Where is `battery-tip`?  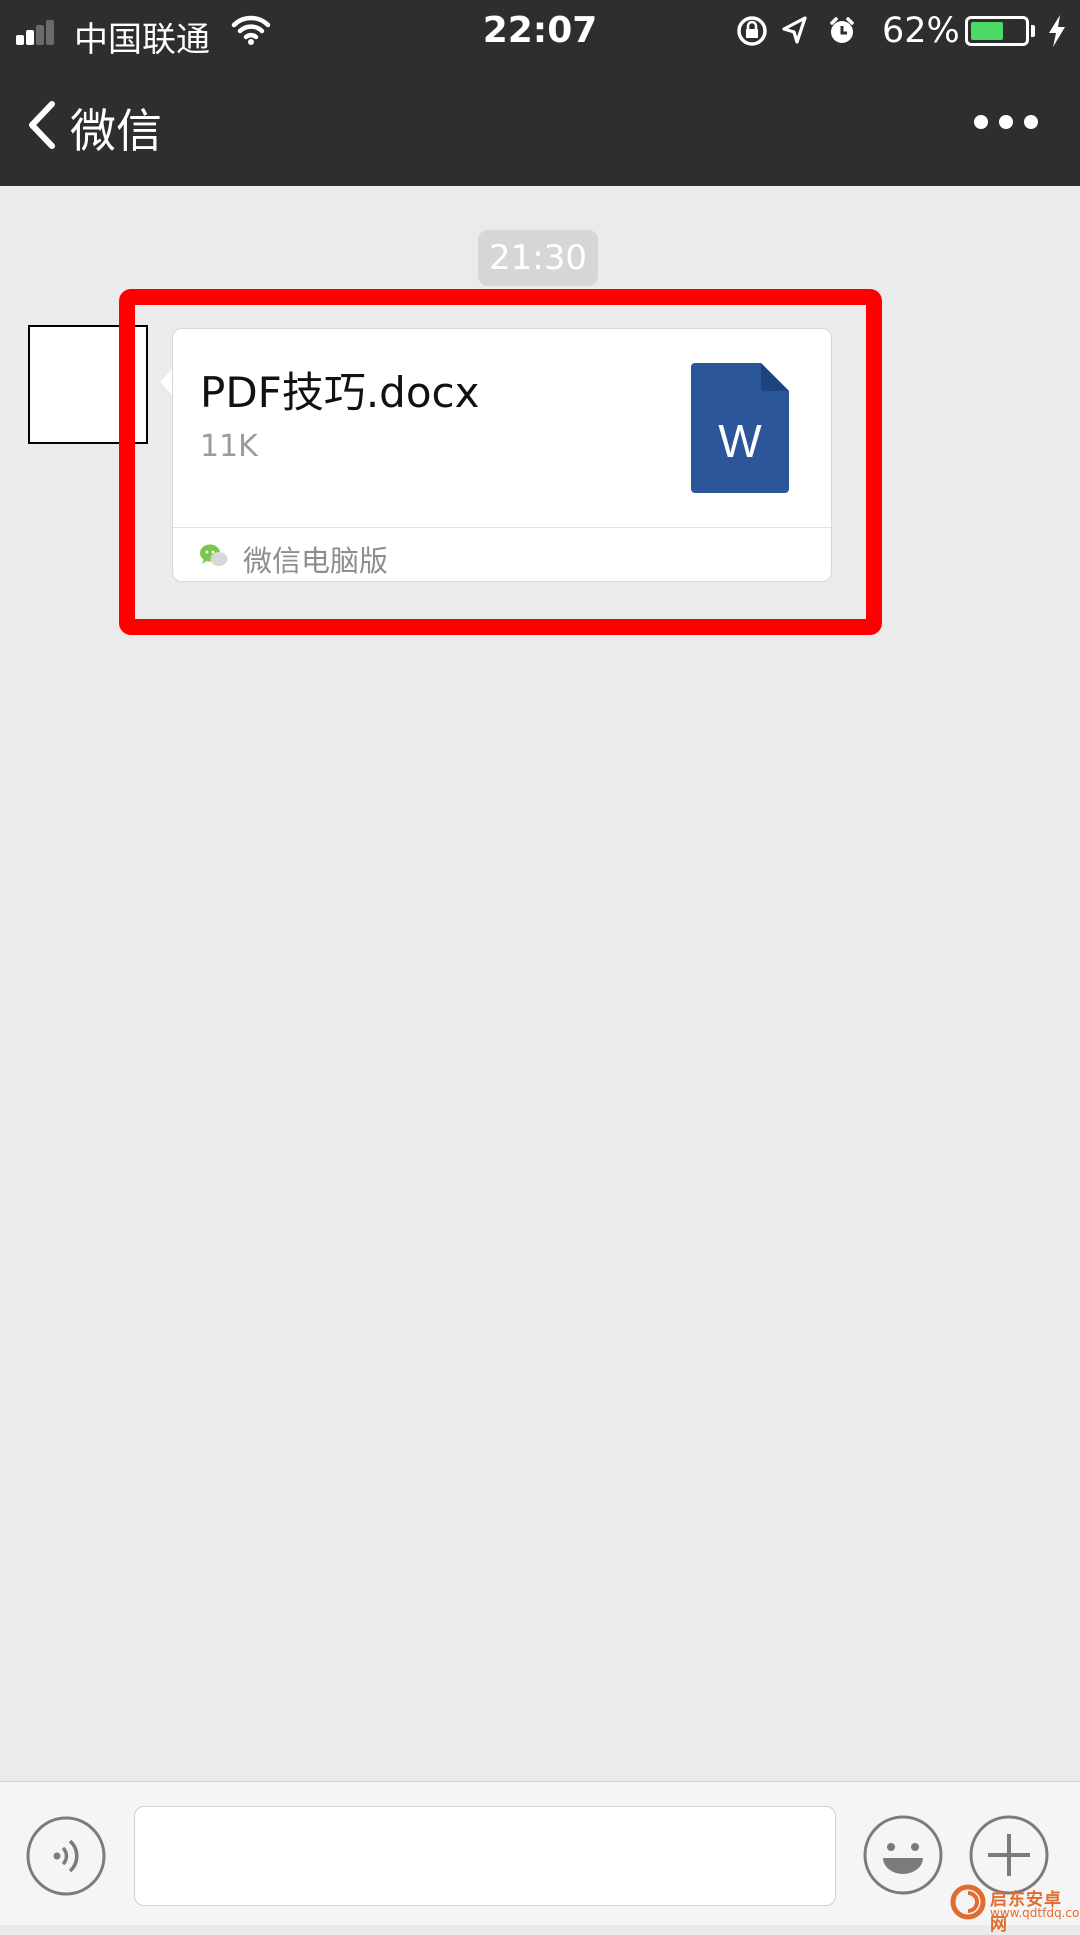
battery-tip is located at coordinates (1033, 31).